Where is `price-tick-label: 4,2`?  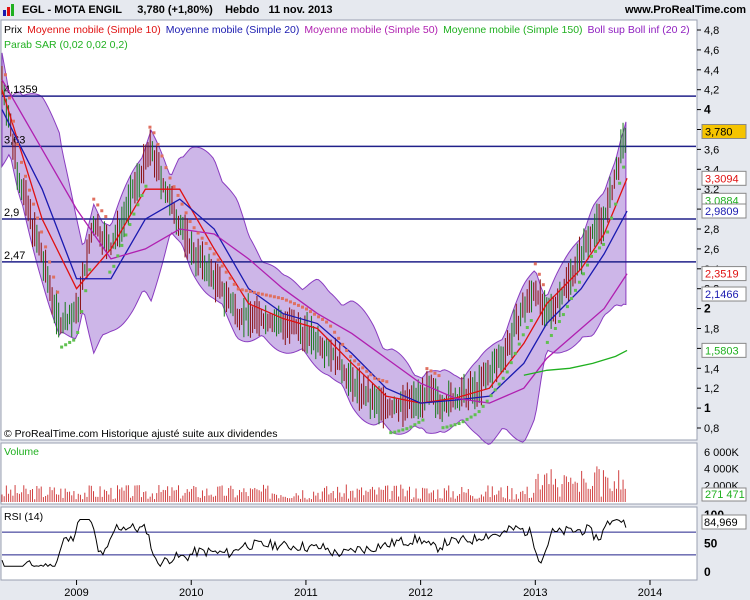
price-tick-label: 4,2 is located at coordinates (711, 91).